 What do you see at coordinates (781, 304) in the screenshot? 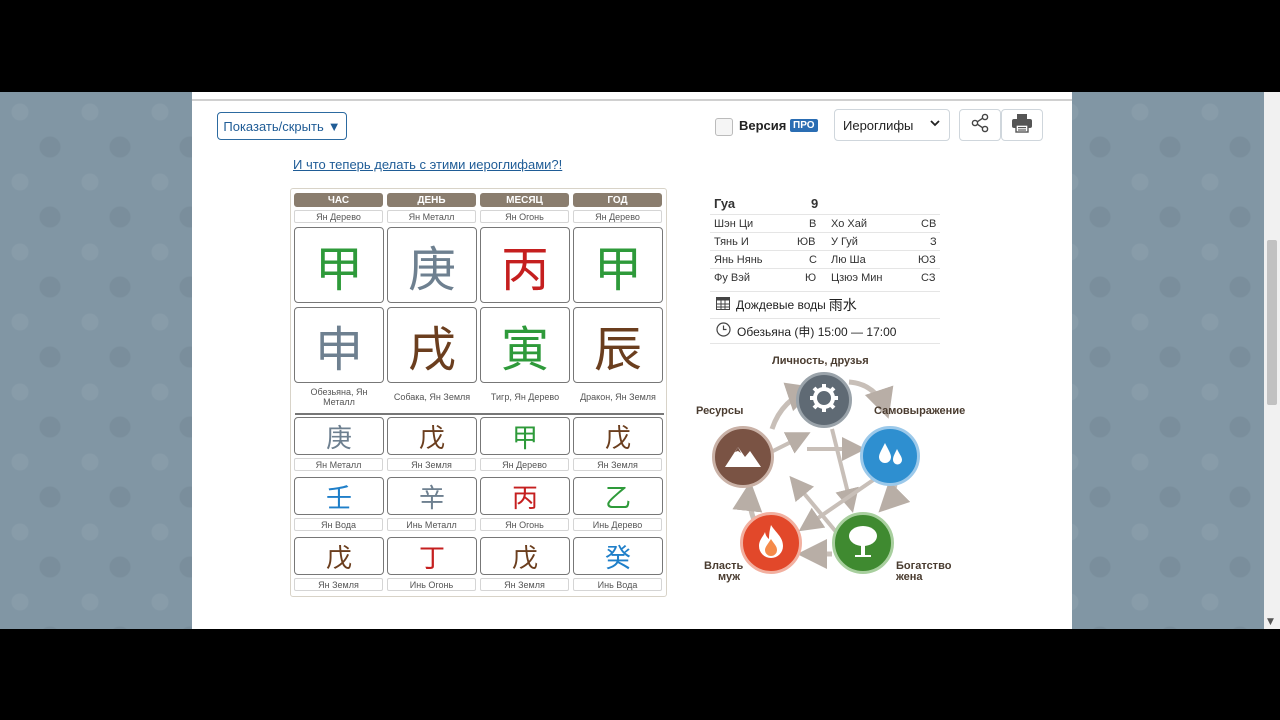
I see `solar-term-name: Дождевые воды` at bounding box center [781, 304].